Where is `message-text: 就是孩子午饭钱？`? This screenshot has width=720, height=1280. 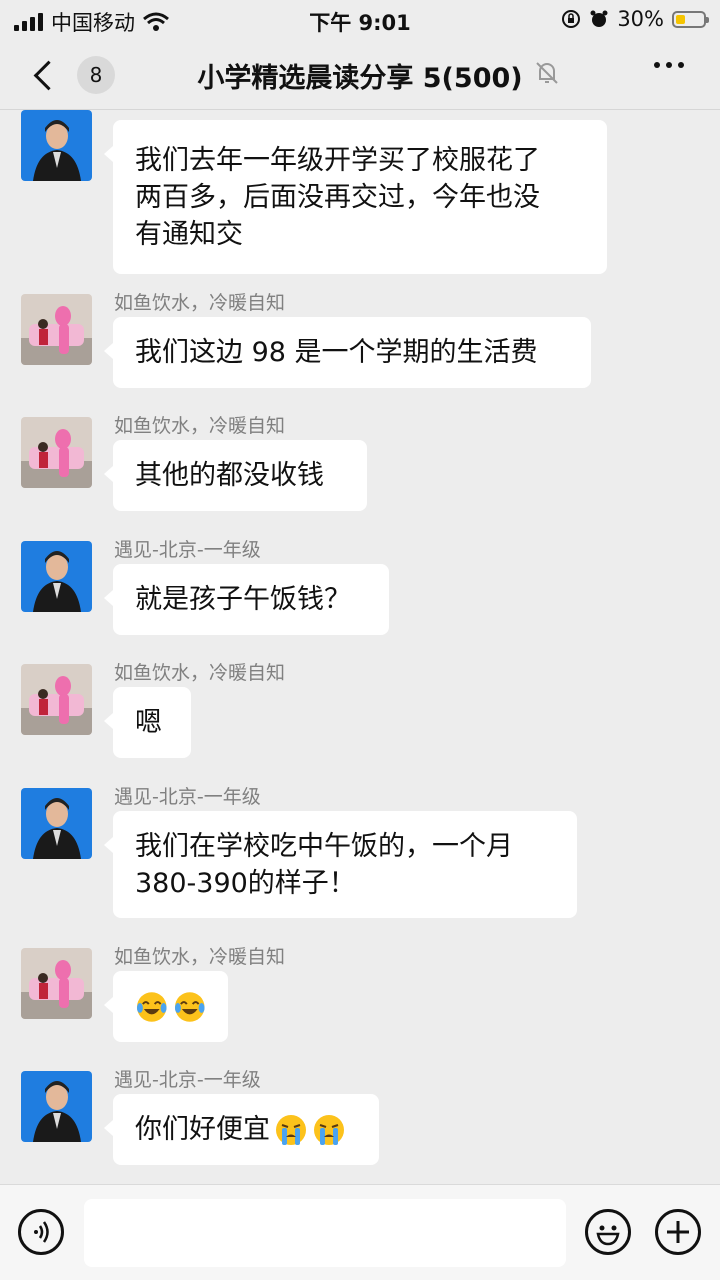 message-text: 就是孩子午饭钱？ is located at coordinates (243, 599).